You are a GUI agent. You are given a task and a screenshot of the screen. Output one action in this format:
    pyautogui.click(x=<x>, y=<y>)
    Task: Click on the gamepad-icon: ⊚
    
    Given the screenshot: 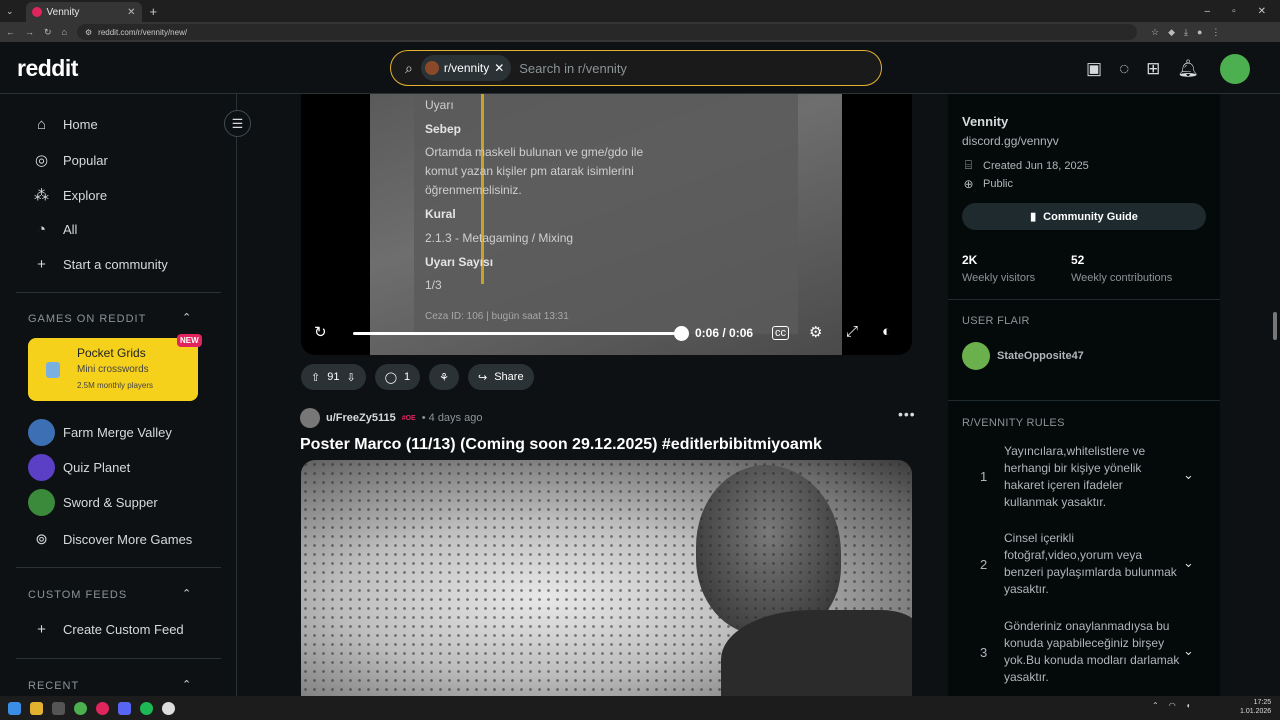 What is the action you would take?
    pyautogui.click(x=41, y=539)
    